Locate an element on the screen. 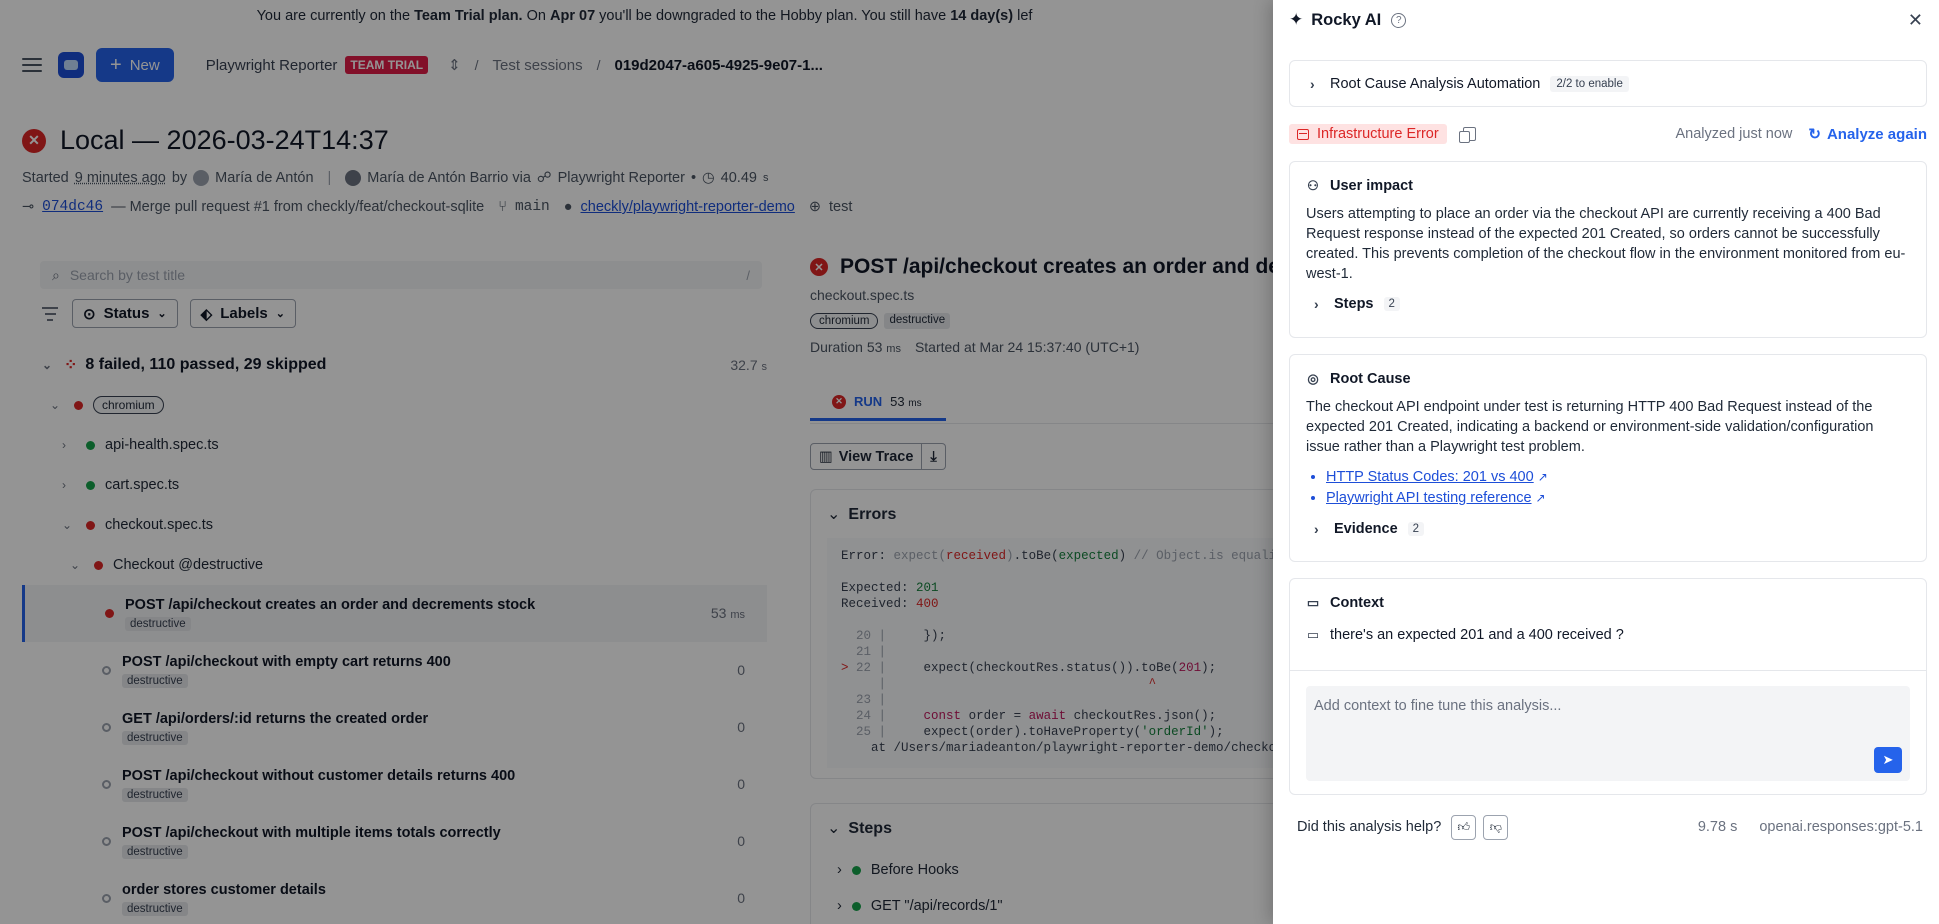  users-icon: ⚇ is located at coordinates (1313, 185).